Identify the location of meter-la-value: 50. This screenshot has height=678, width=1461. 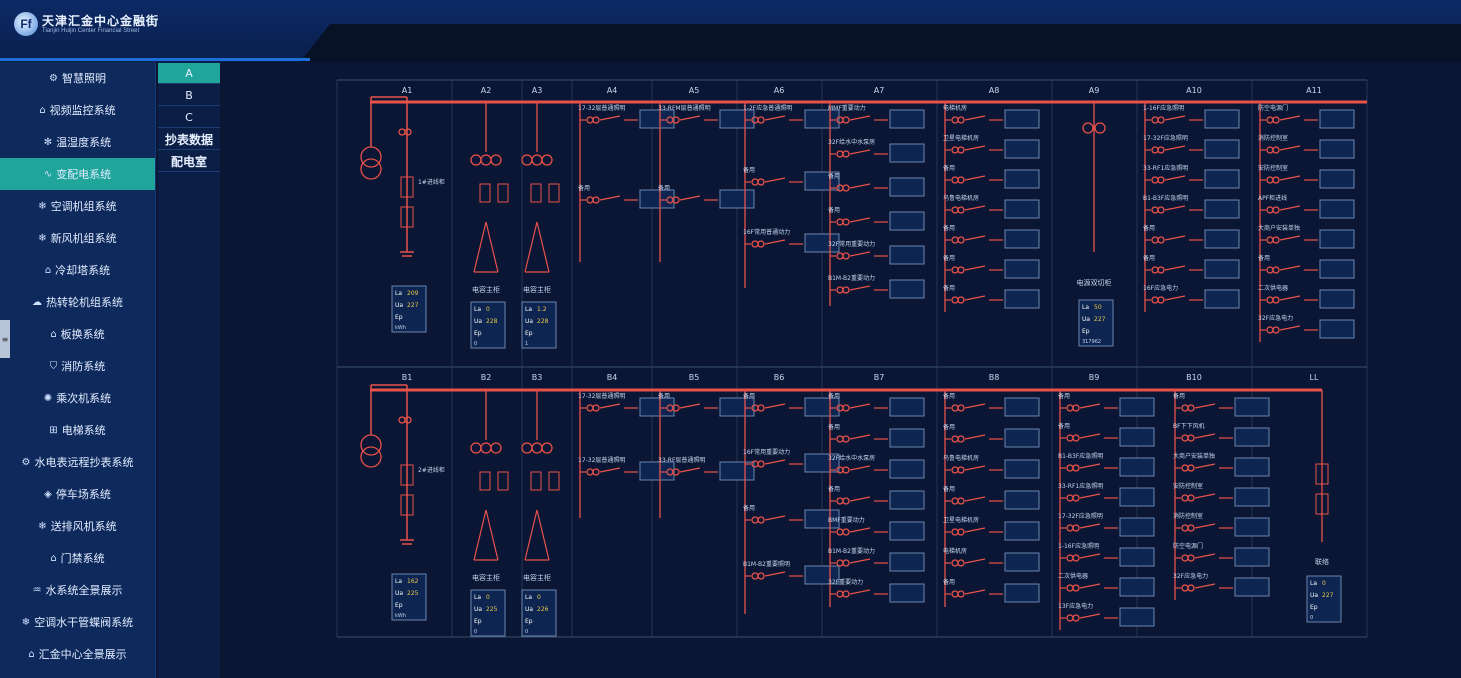
(1098, 307).